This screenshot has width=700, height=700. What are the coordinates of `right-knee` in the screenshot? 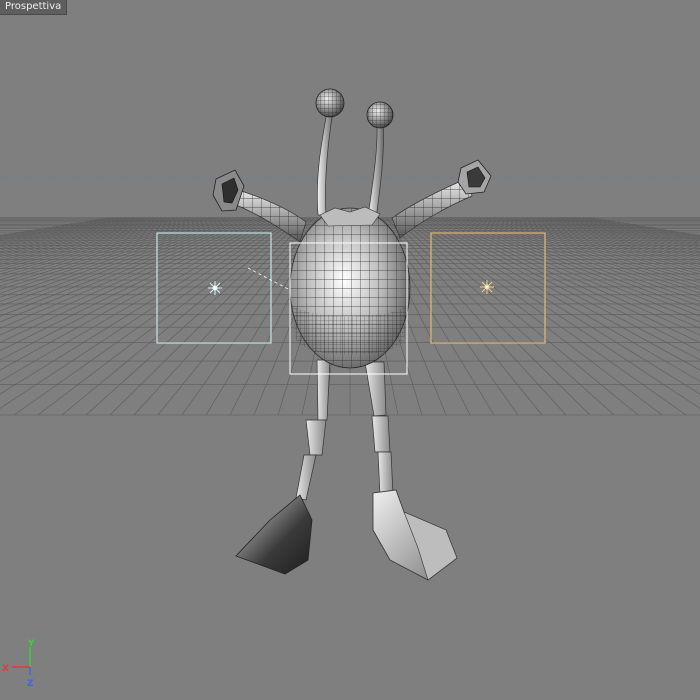 It's located at (381, 434).